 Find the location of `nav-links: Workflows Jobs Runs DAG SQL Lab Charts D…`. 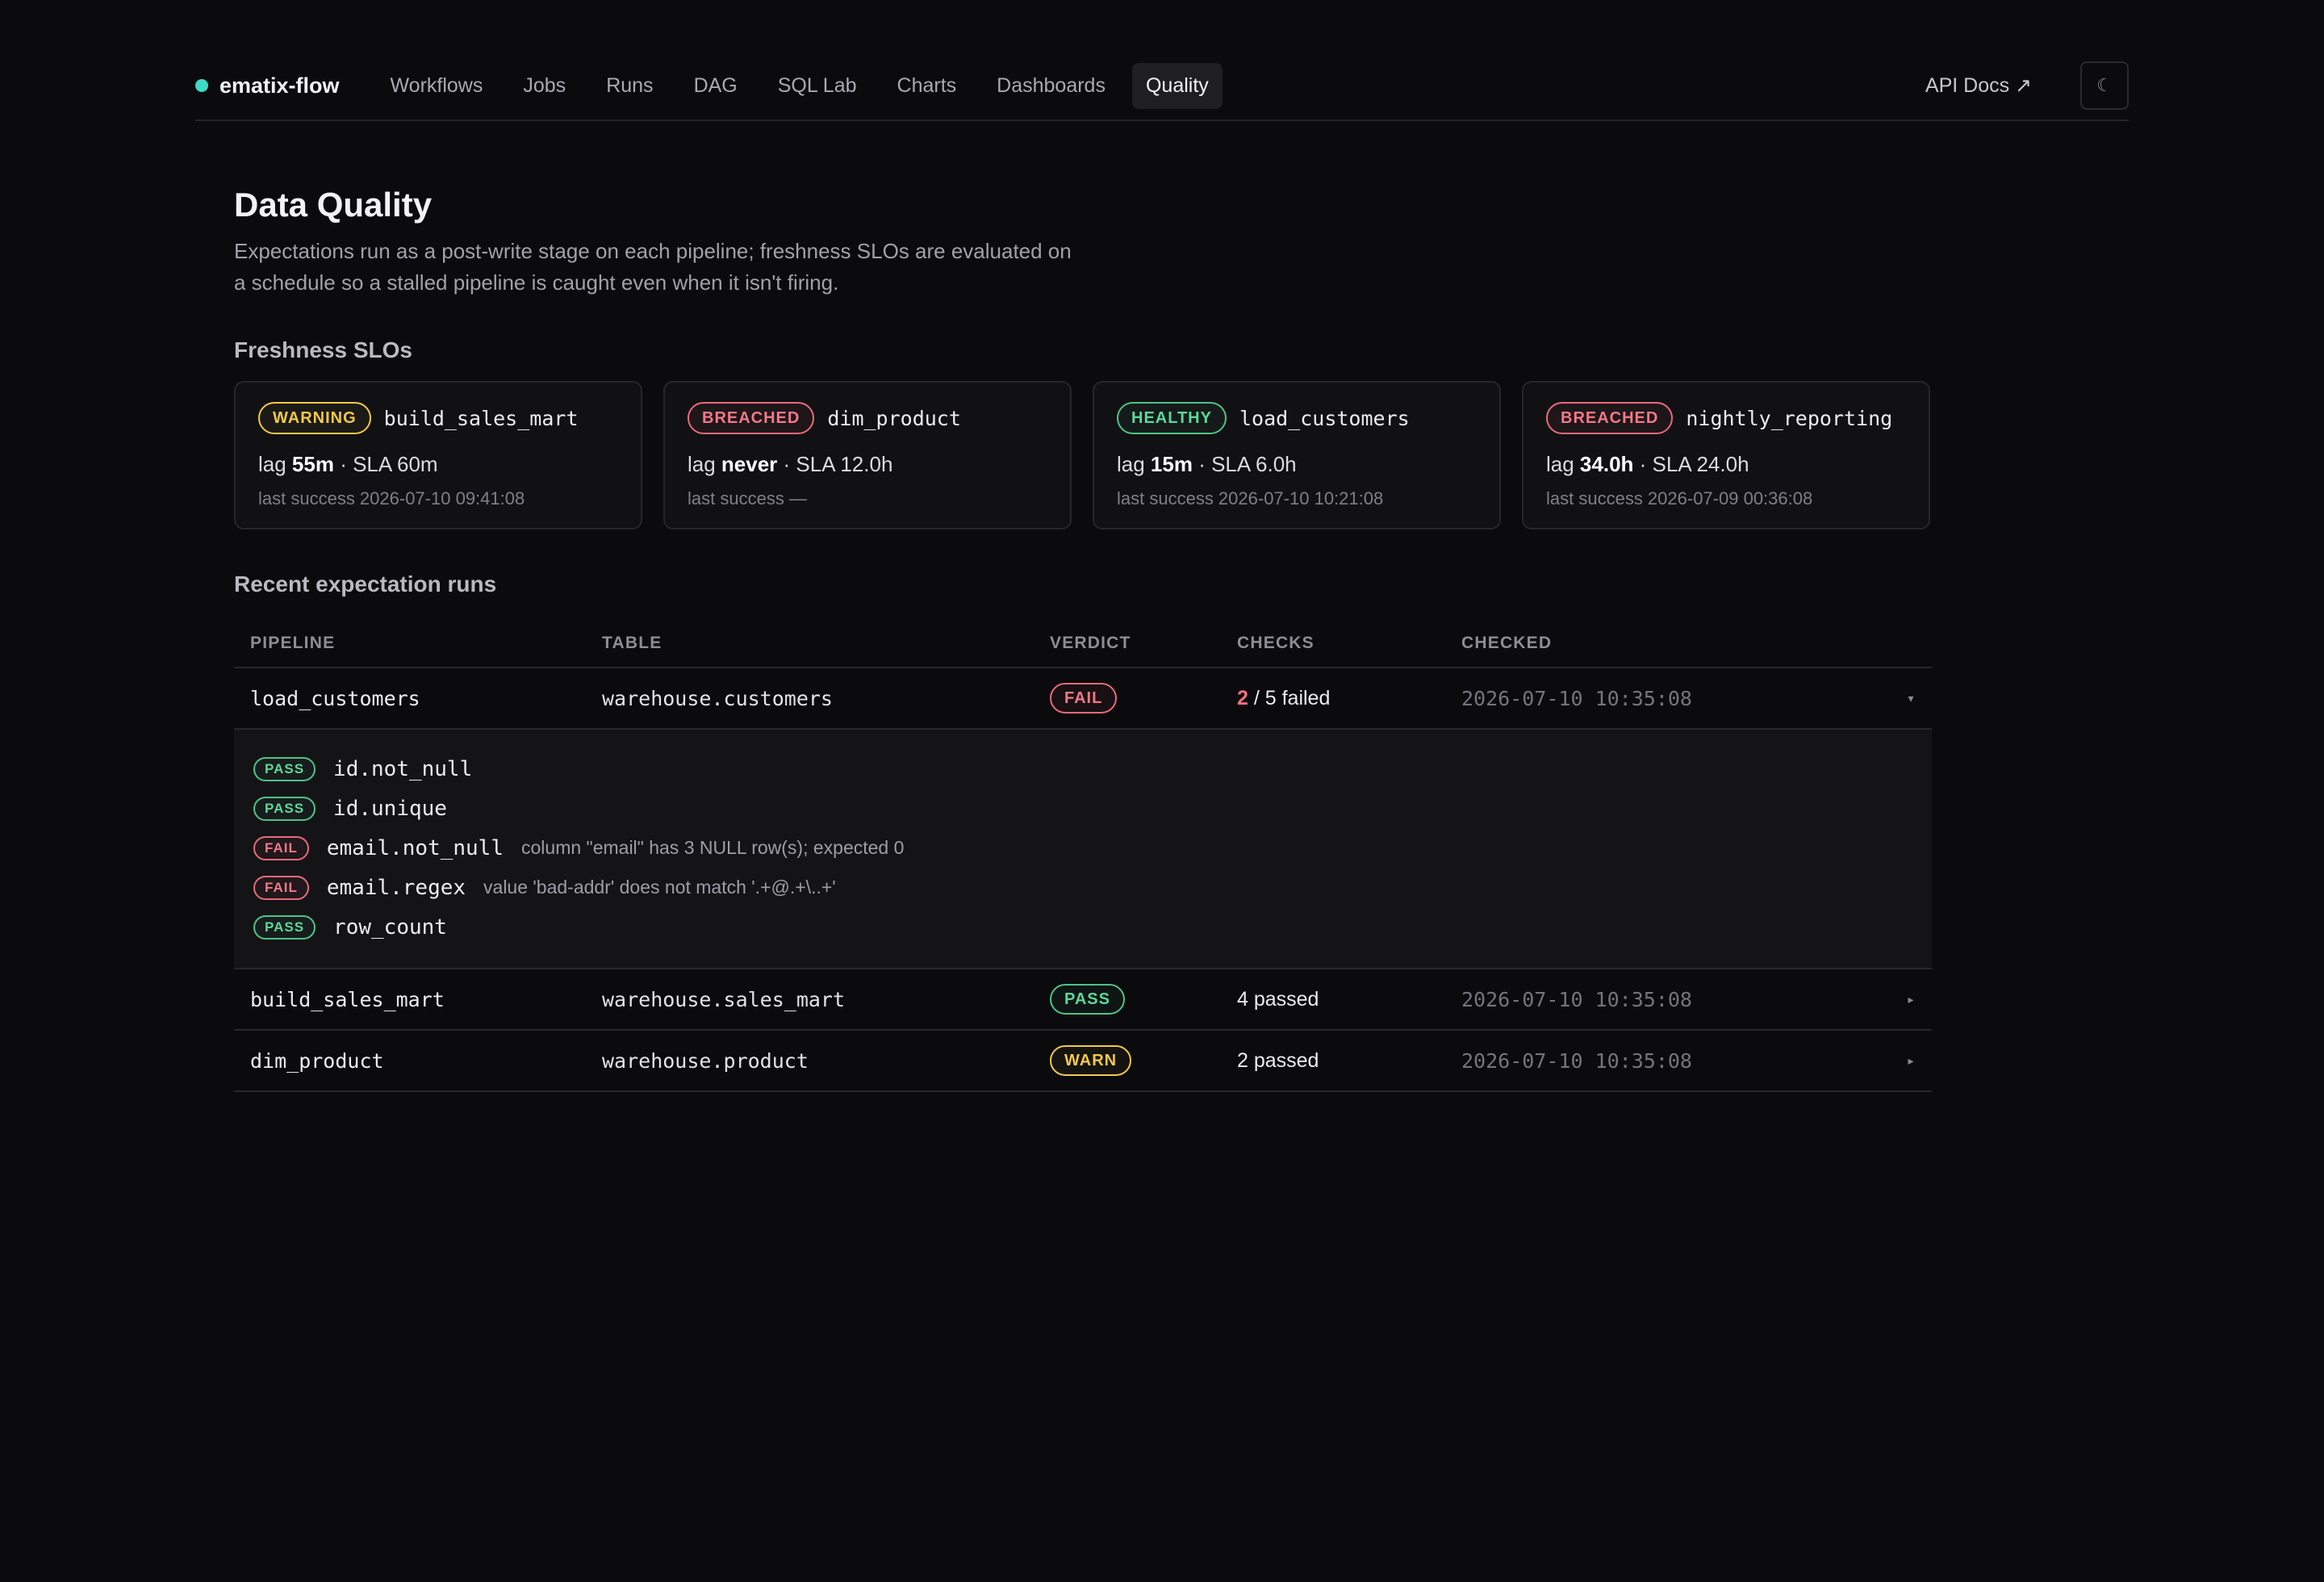

nav-links: Workflows Jobs Runs DAG SQL Lab Charts D… is located at coordinates (800, 85).